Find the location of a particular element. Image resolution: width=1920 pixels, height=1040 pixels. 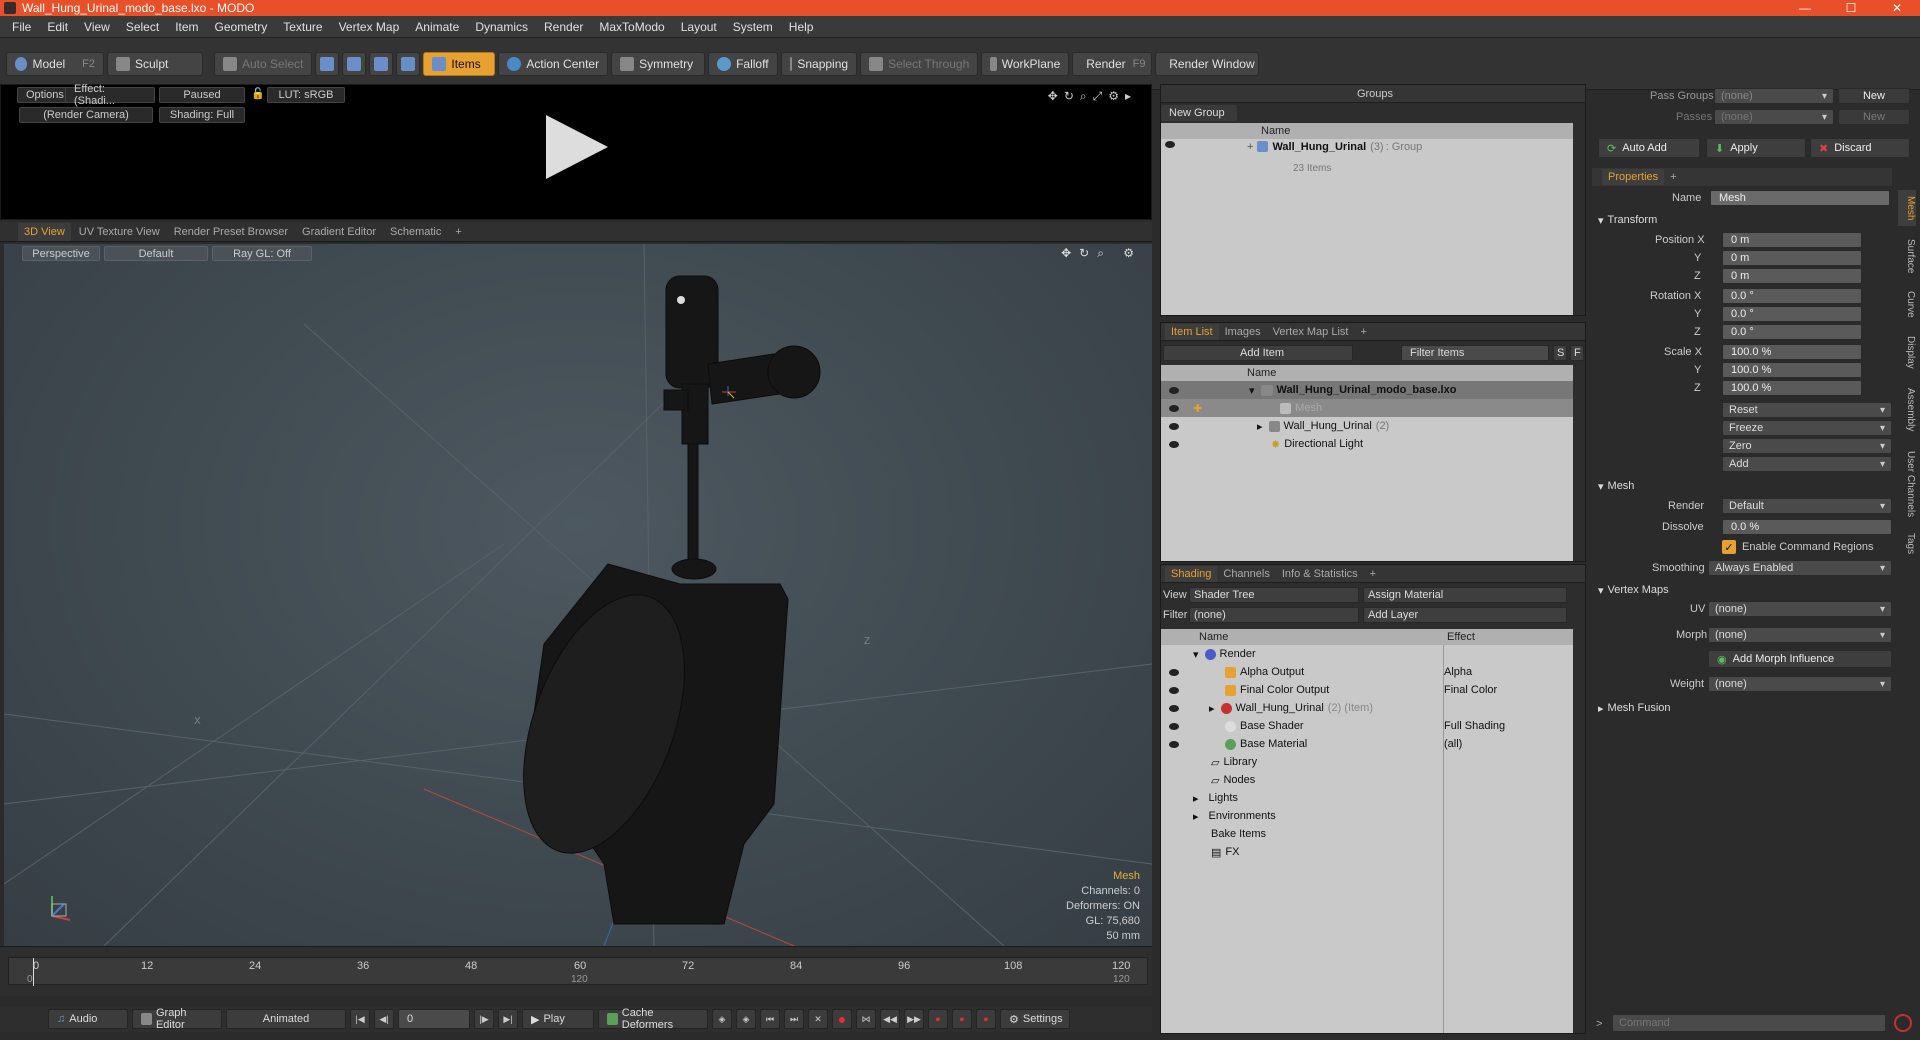

prev-frame-icon: ◀◀ is located at coordinates (890, 1019).